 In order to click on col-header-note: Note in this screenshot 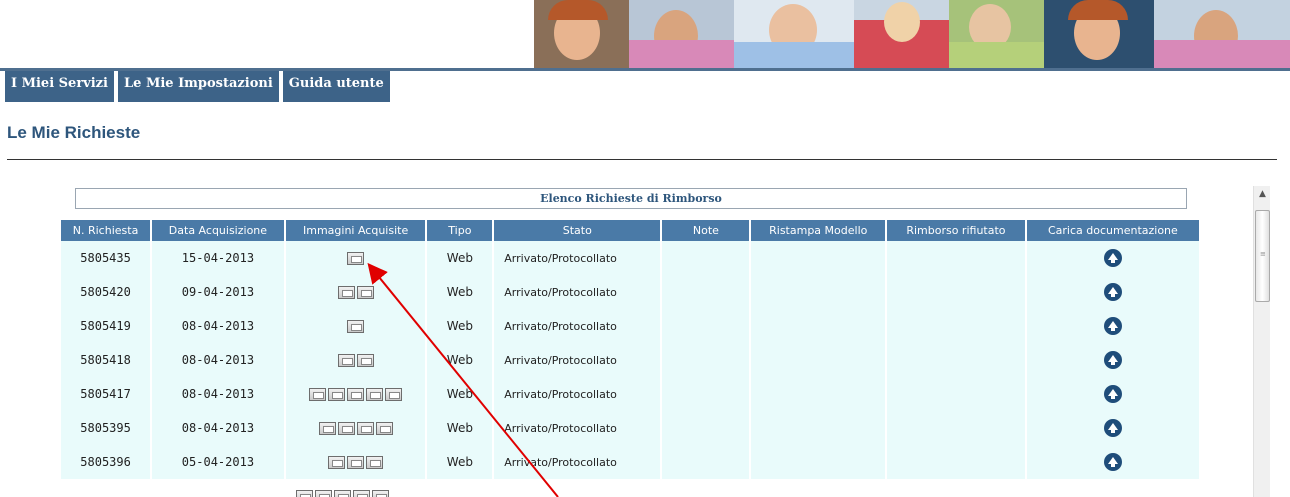, I will do `click(706, 230)`.